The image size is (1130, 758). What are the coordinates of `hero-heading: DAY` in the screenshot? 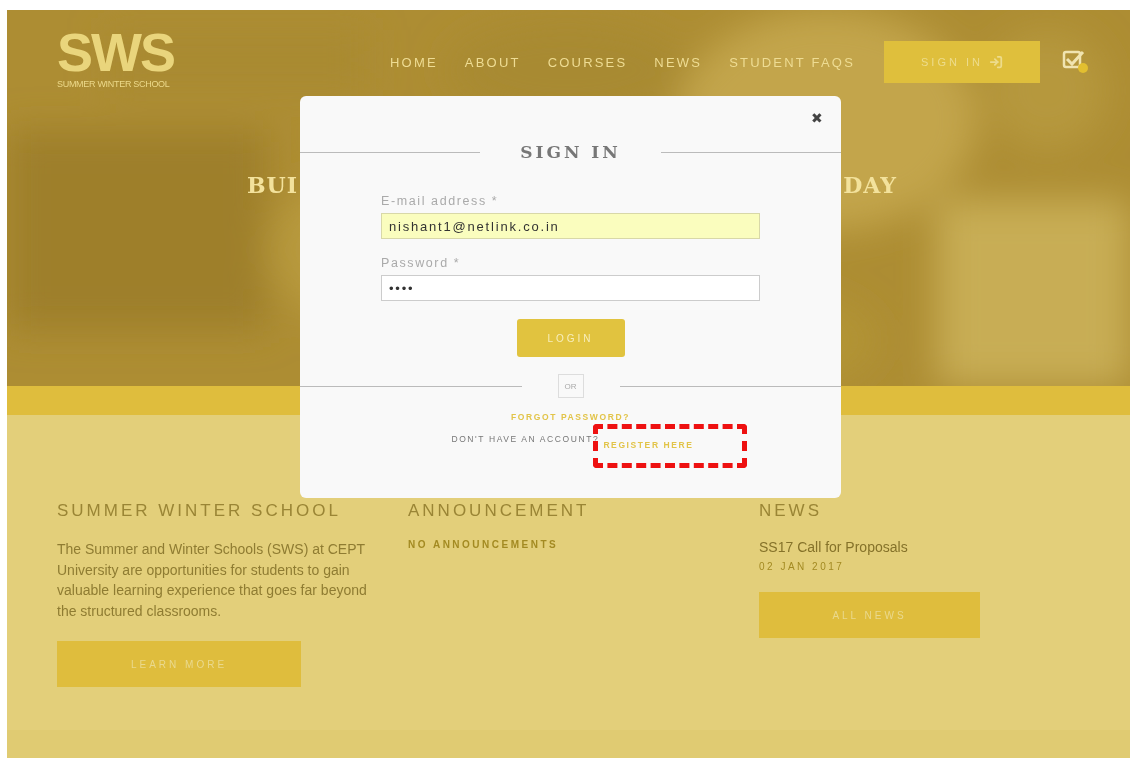 It's located at (870, 185).